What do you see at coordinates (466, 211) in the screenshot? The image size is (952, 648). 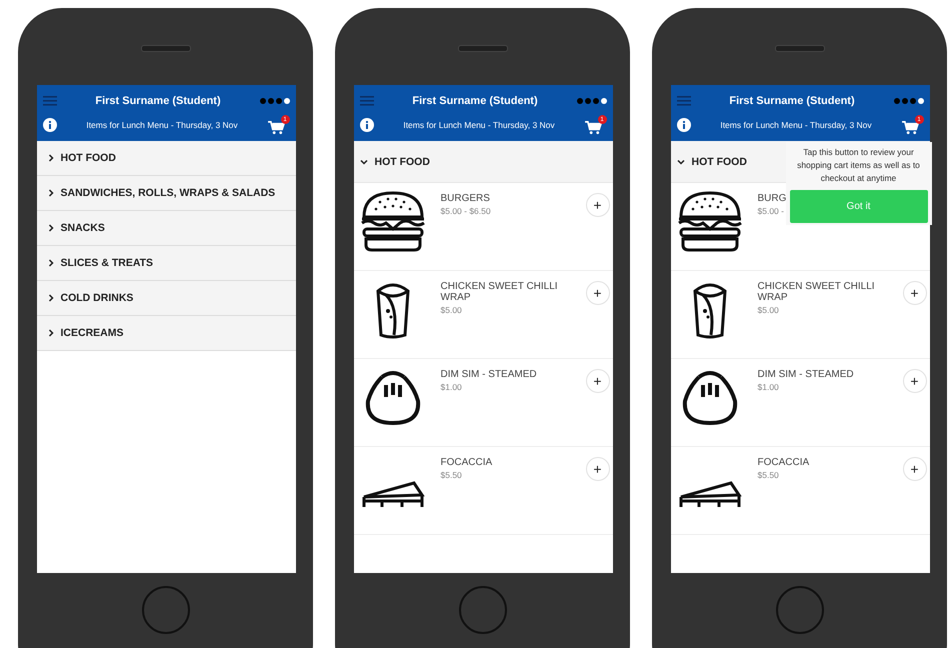 I see `item-price: $5.00 - $6.50` at bounding box center [466, 211].